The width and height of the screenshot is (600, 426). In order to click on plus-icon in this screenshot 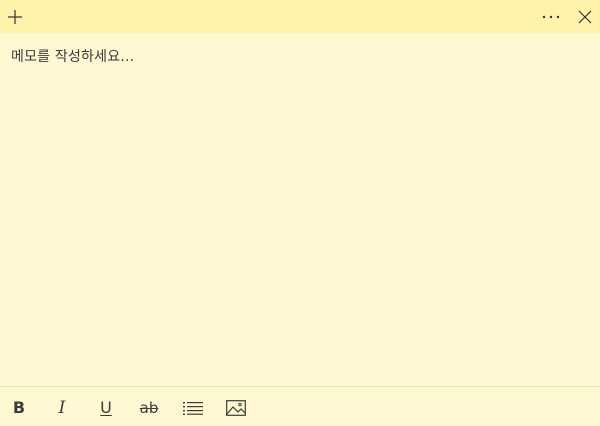, I will do `click(15, 16)`.